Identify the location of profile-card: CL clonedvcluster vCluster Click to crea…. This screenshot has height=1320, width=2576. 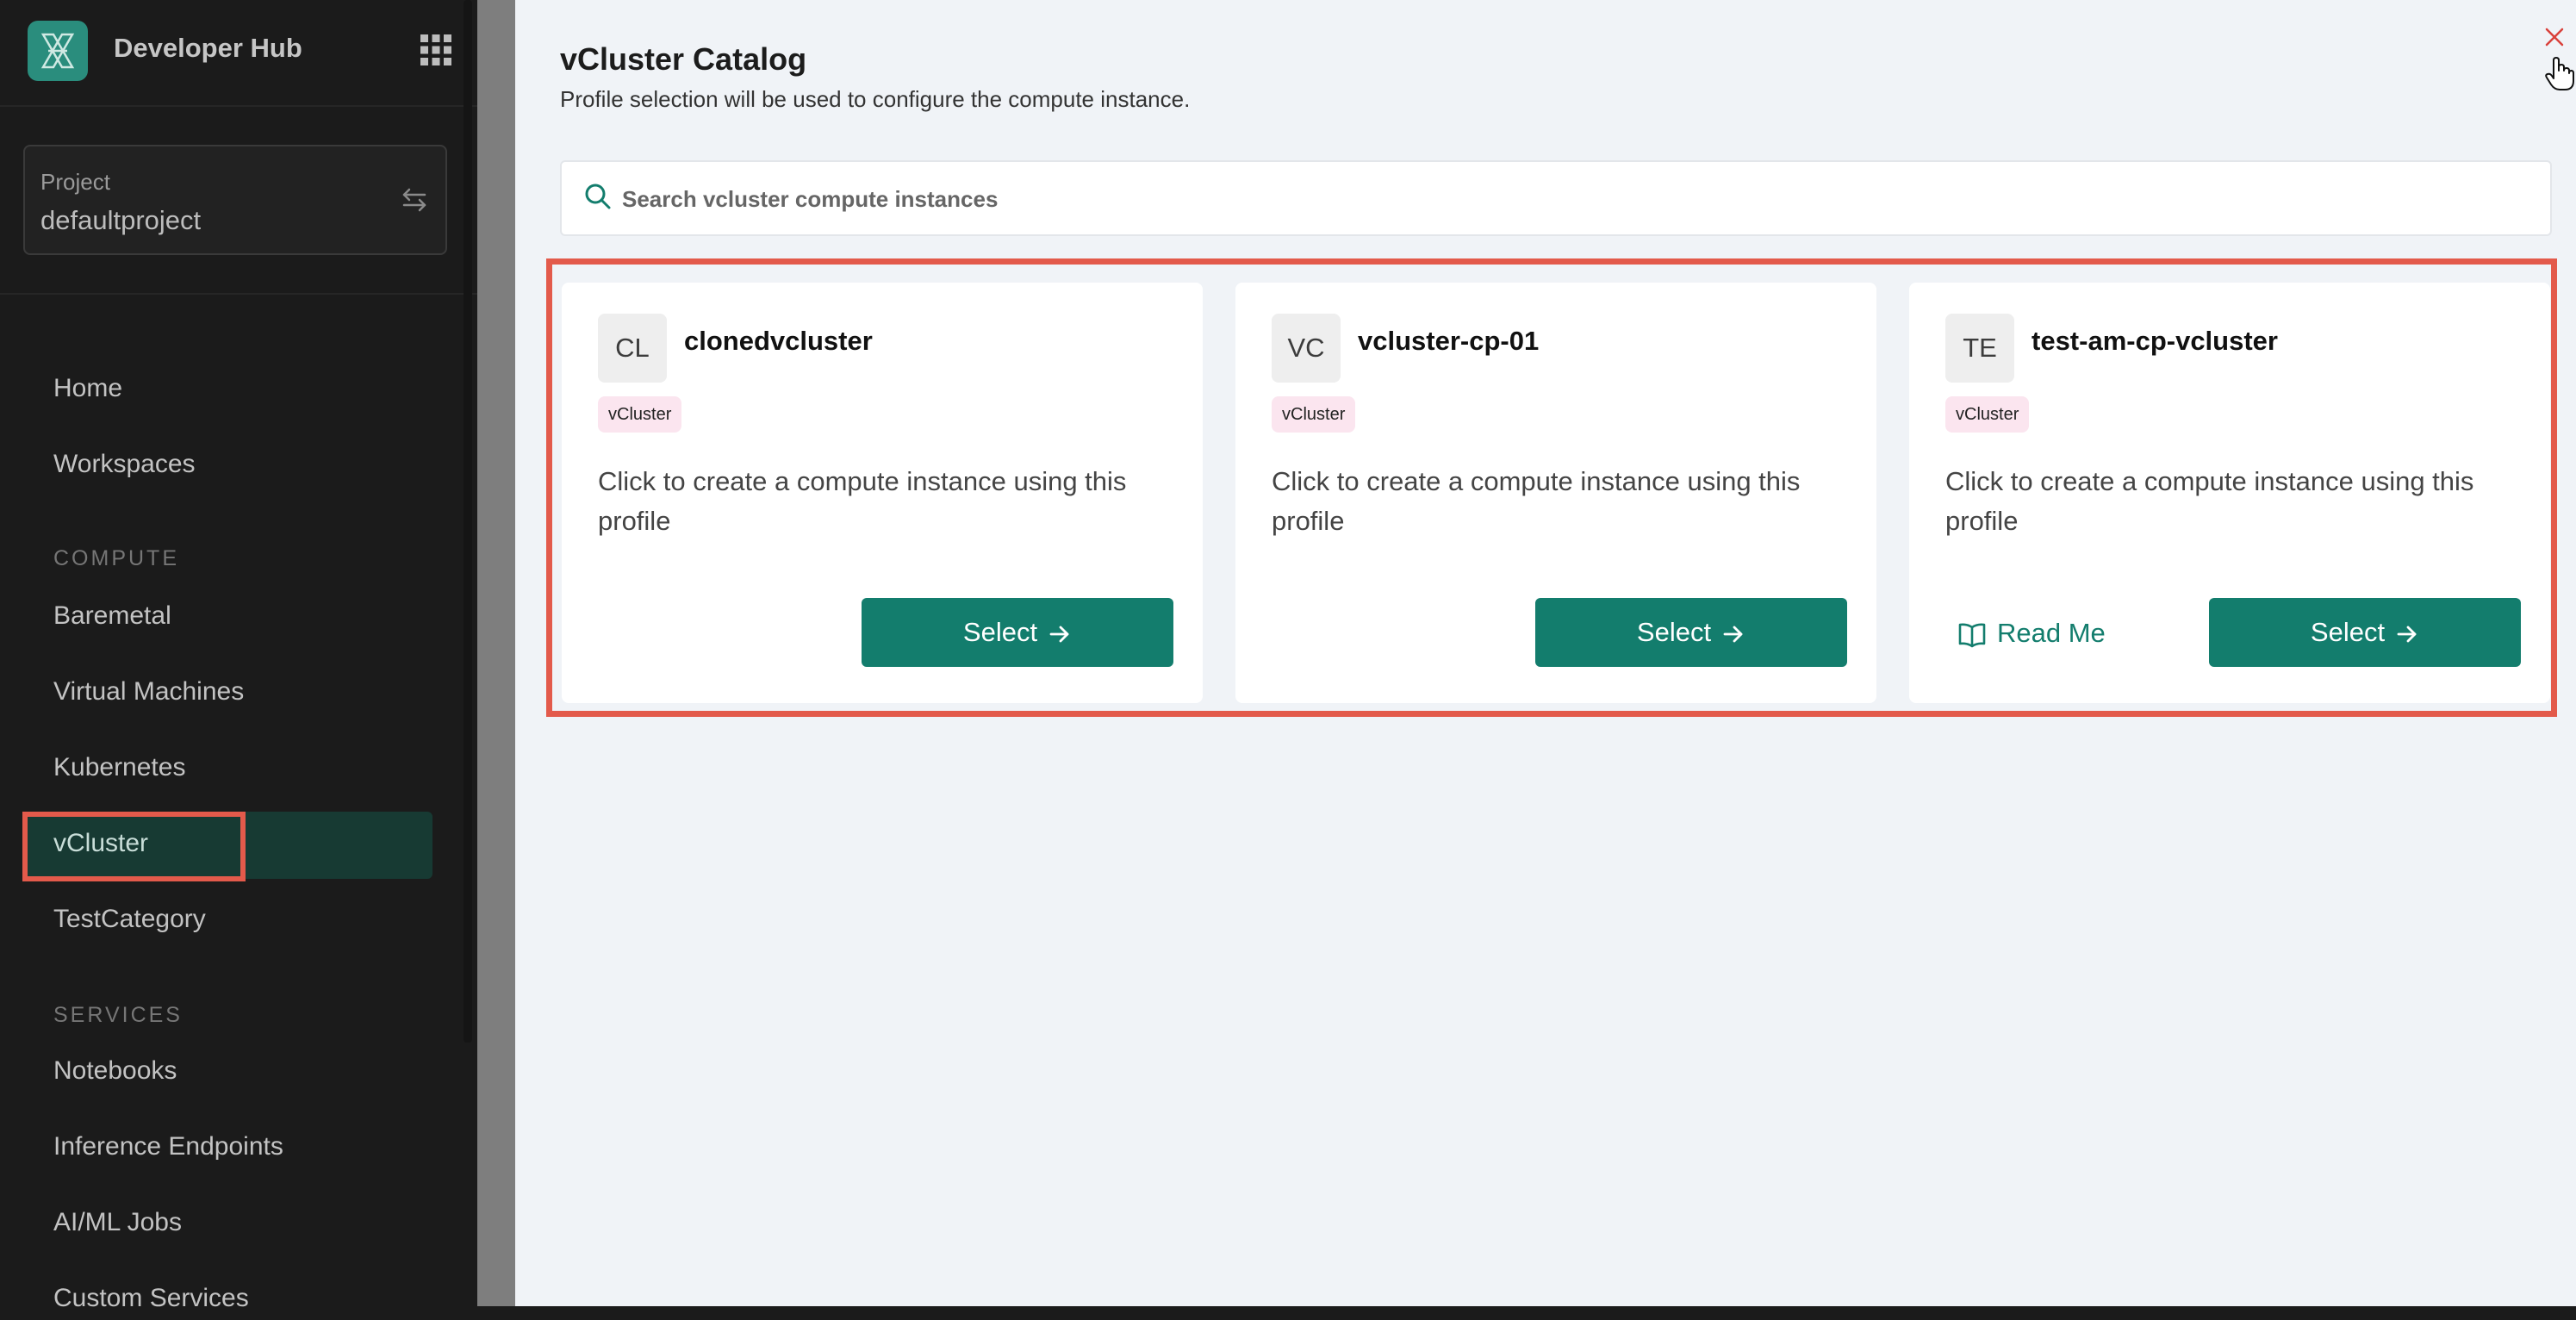
(883, 493).